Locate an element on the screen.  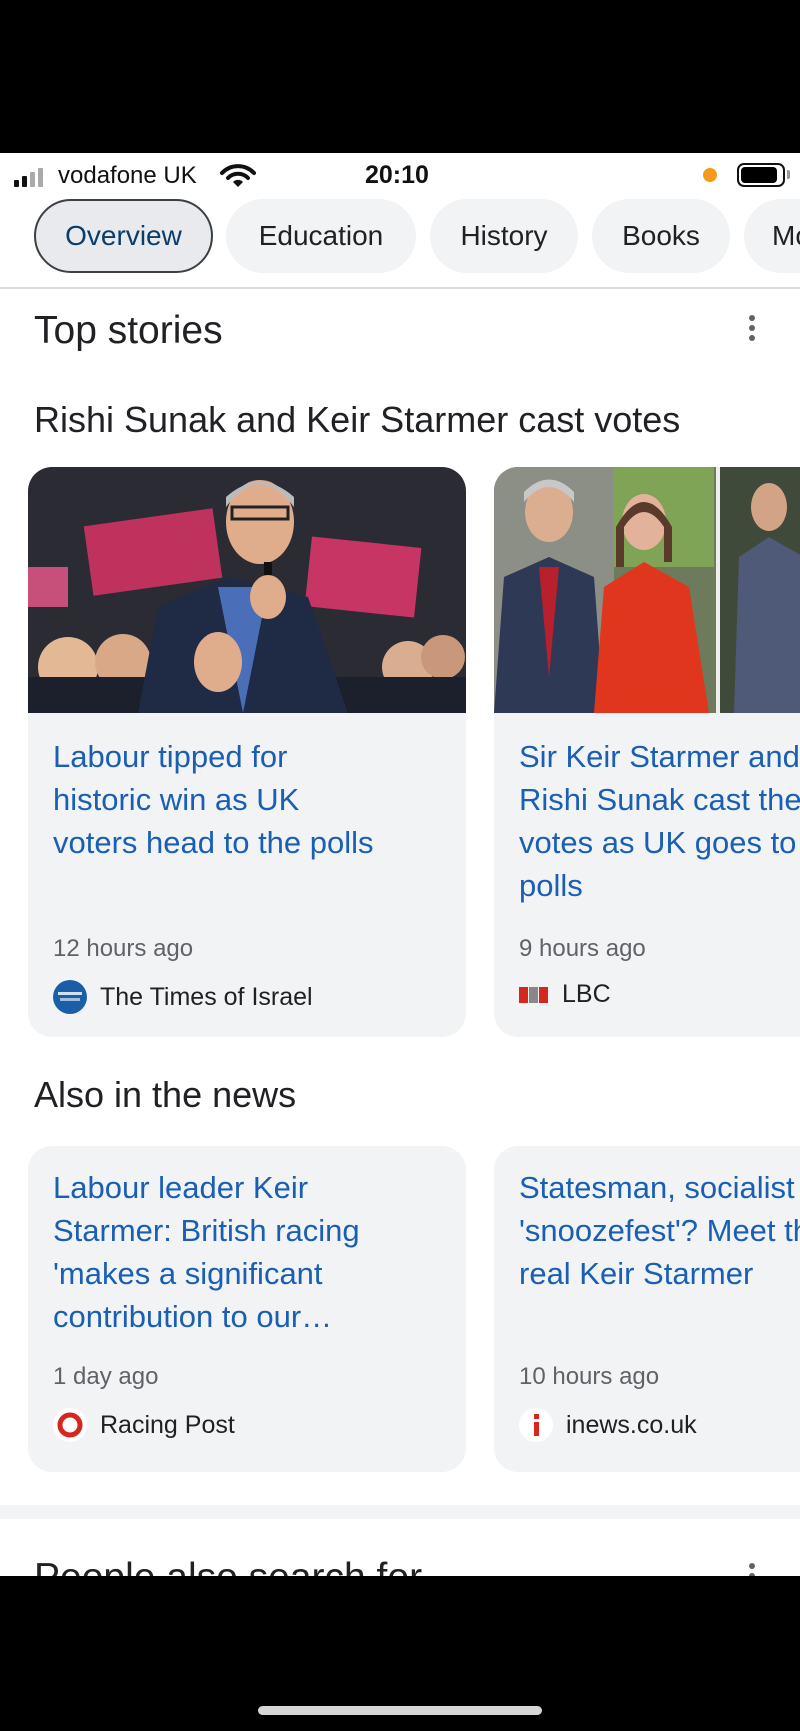
section-separator is located at coordinates (400, 1512).